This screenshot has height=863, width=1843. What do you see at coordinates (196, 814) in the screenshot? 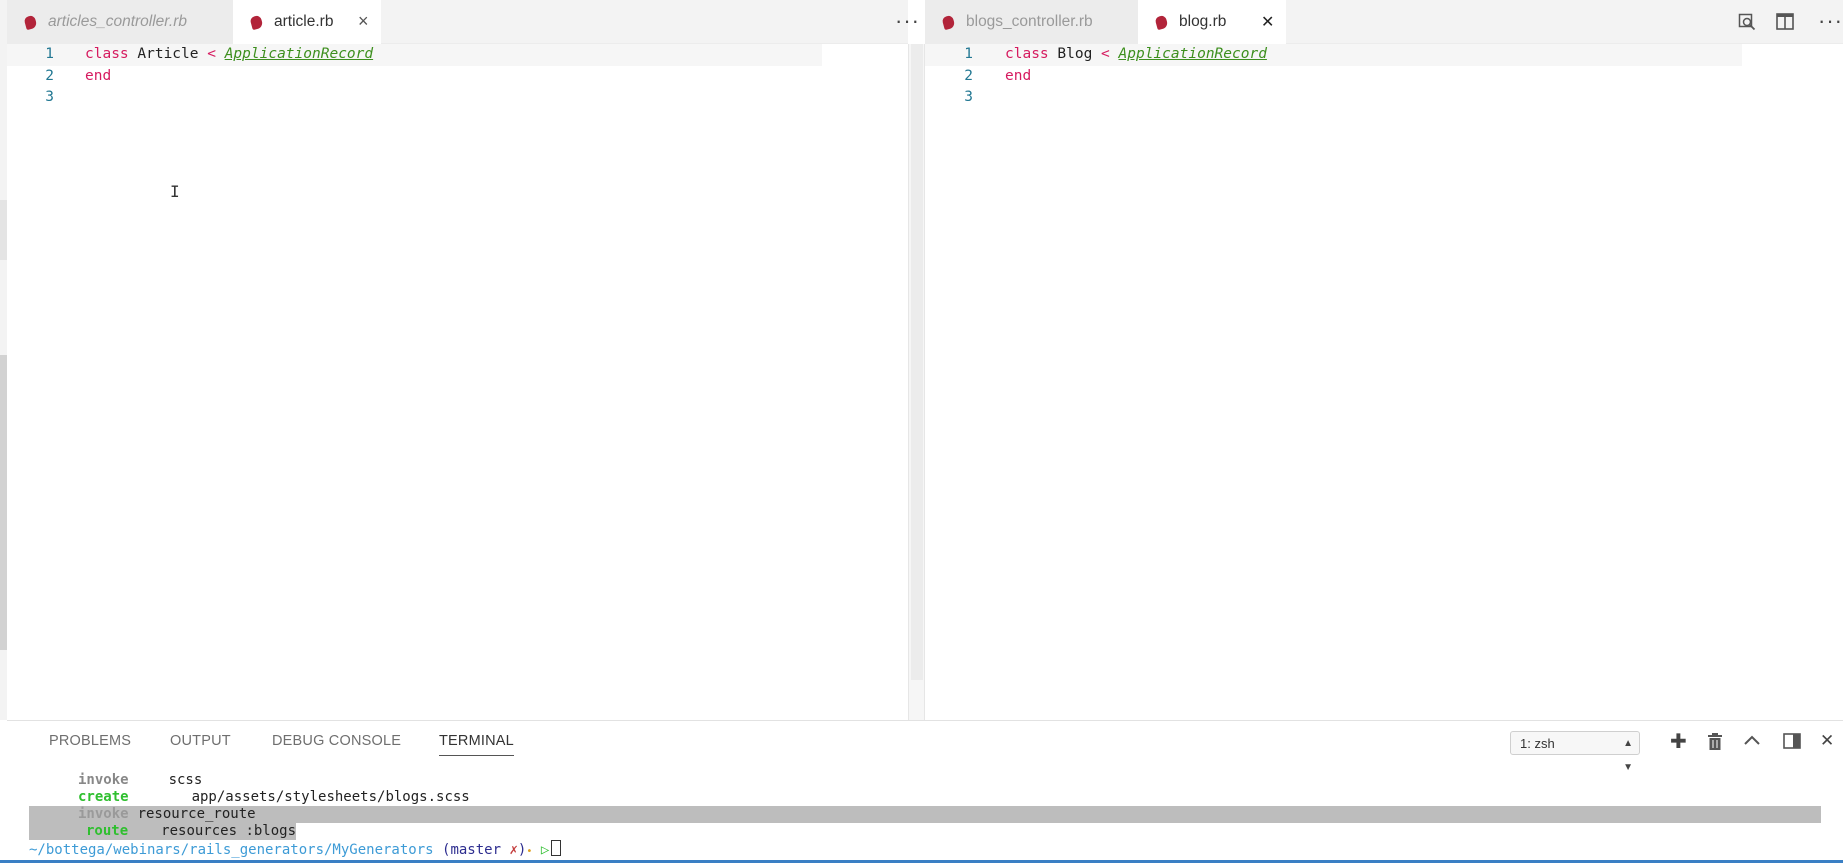
I see `term-arg: resource_route` at bounding box center [196, 814].